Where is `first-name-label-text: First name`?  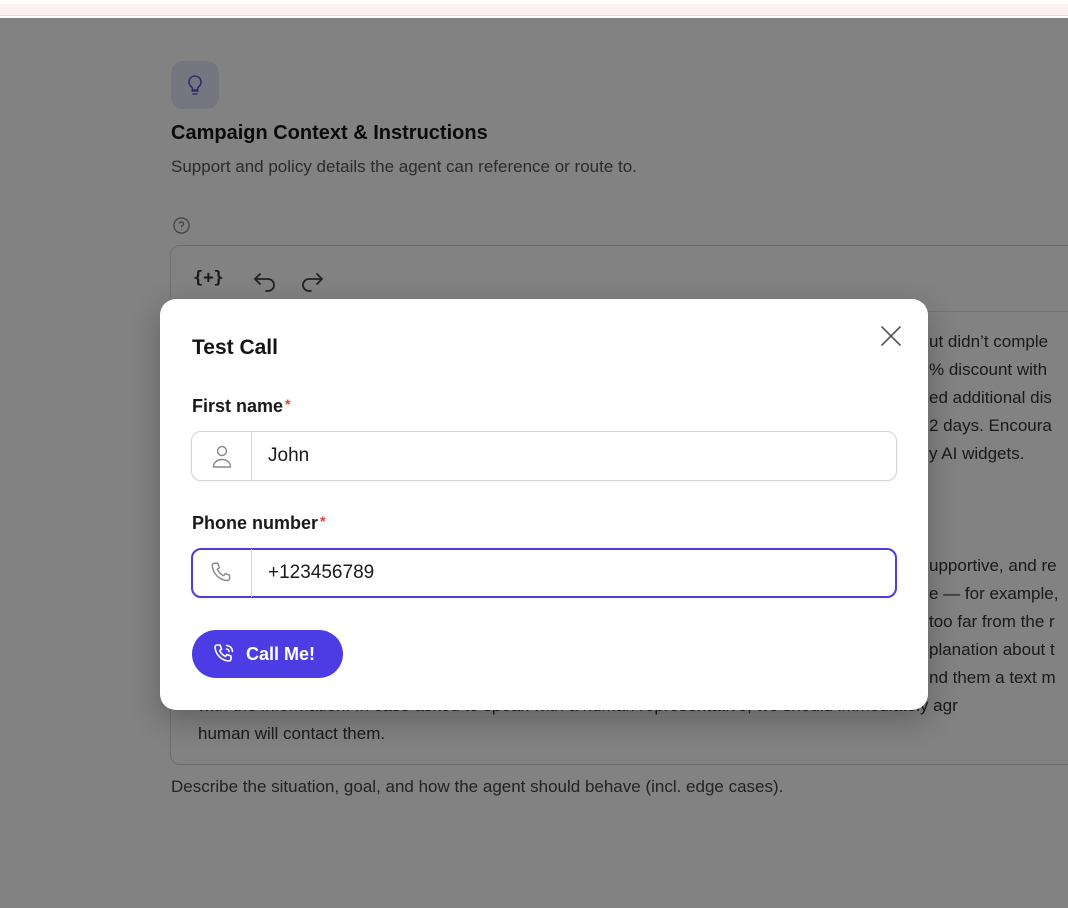
first-name-label-text: First name is located at coordinates (238, 406).